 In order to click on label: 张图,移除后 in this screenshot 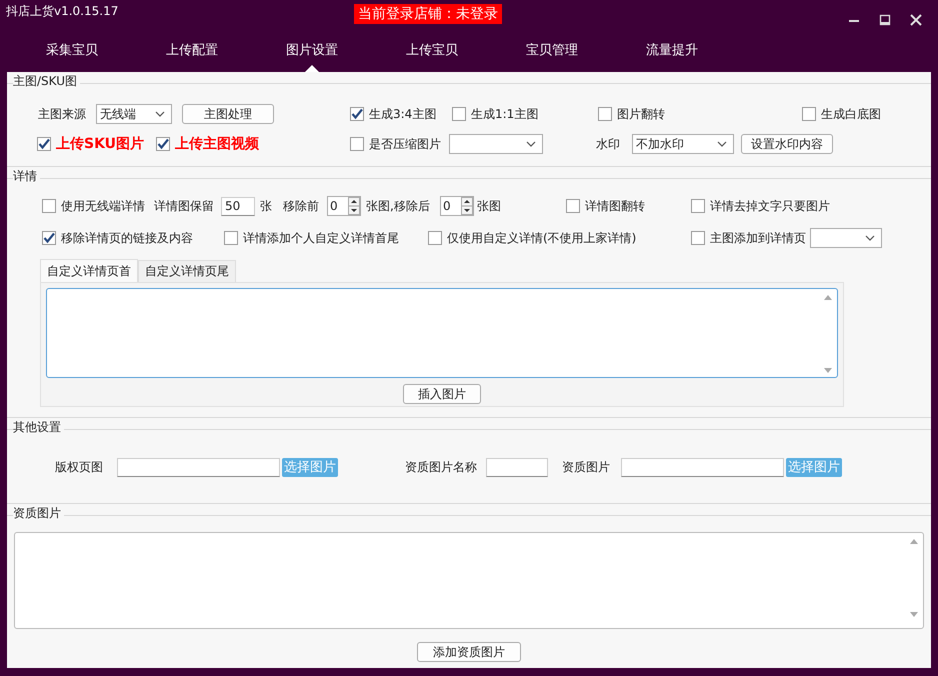, I will do `click(398, 206)`.